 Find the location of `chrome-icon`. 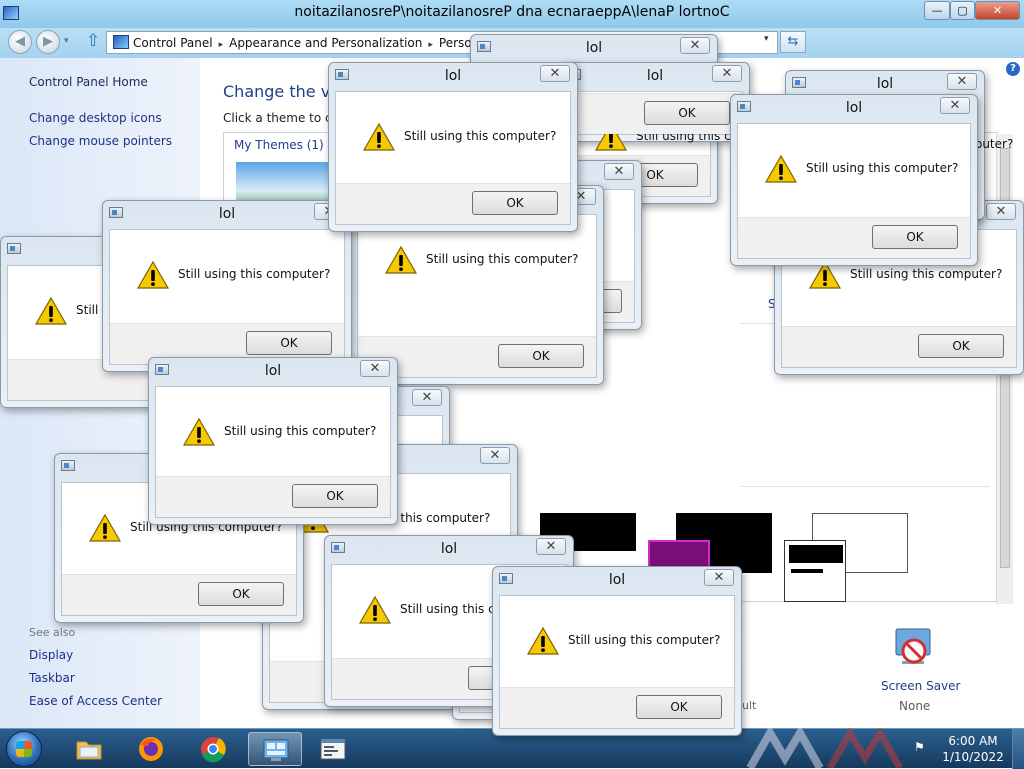

chrome-icon is located at coordinates (213, 750).